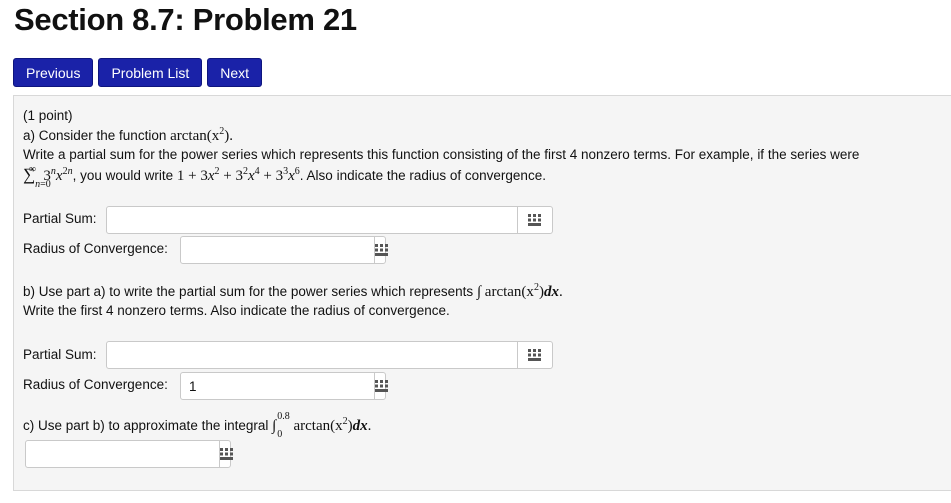 The height and width of the screenshot is (503, 951). Describe the element at coordinates (312, 220) in the screenshot. I see `part-a-partial-sum-input` at that location.